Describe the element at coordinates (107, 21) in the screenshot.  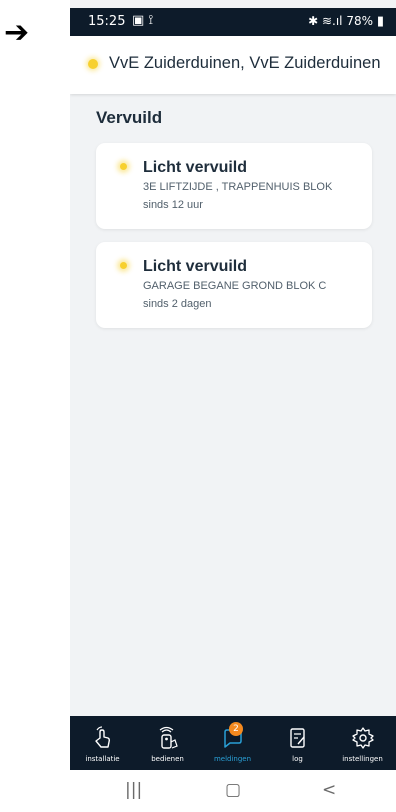
I see `status-time: 15:25` at that location.